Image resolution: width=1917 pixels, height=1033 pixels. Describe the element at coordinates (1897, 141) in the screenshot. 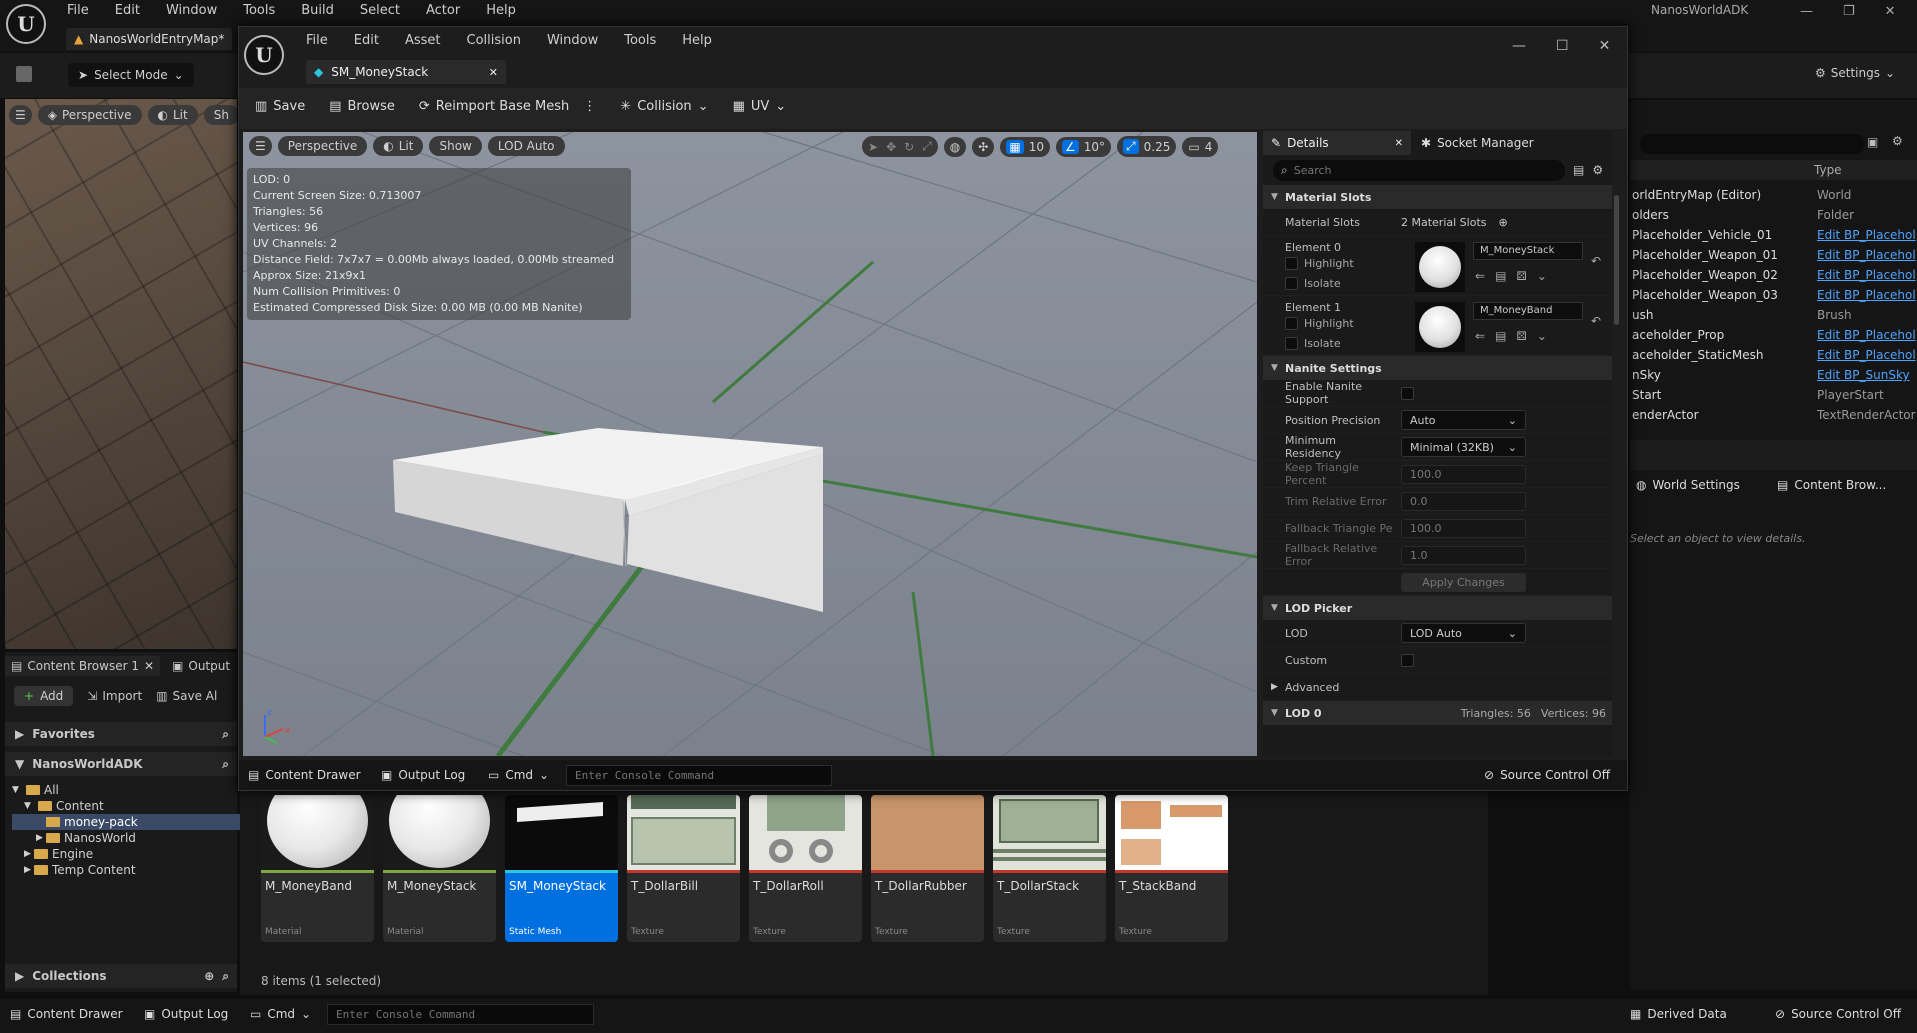

I see `outliner-settings-icon: ⚙` at that location.